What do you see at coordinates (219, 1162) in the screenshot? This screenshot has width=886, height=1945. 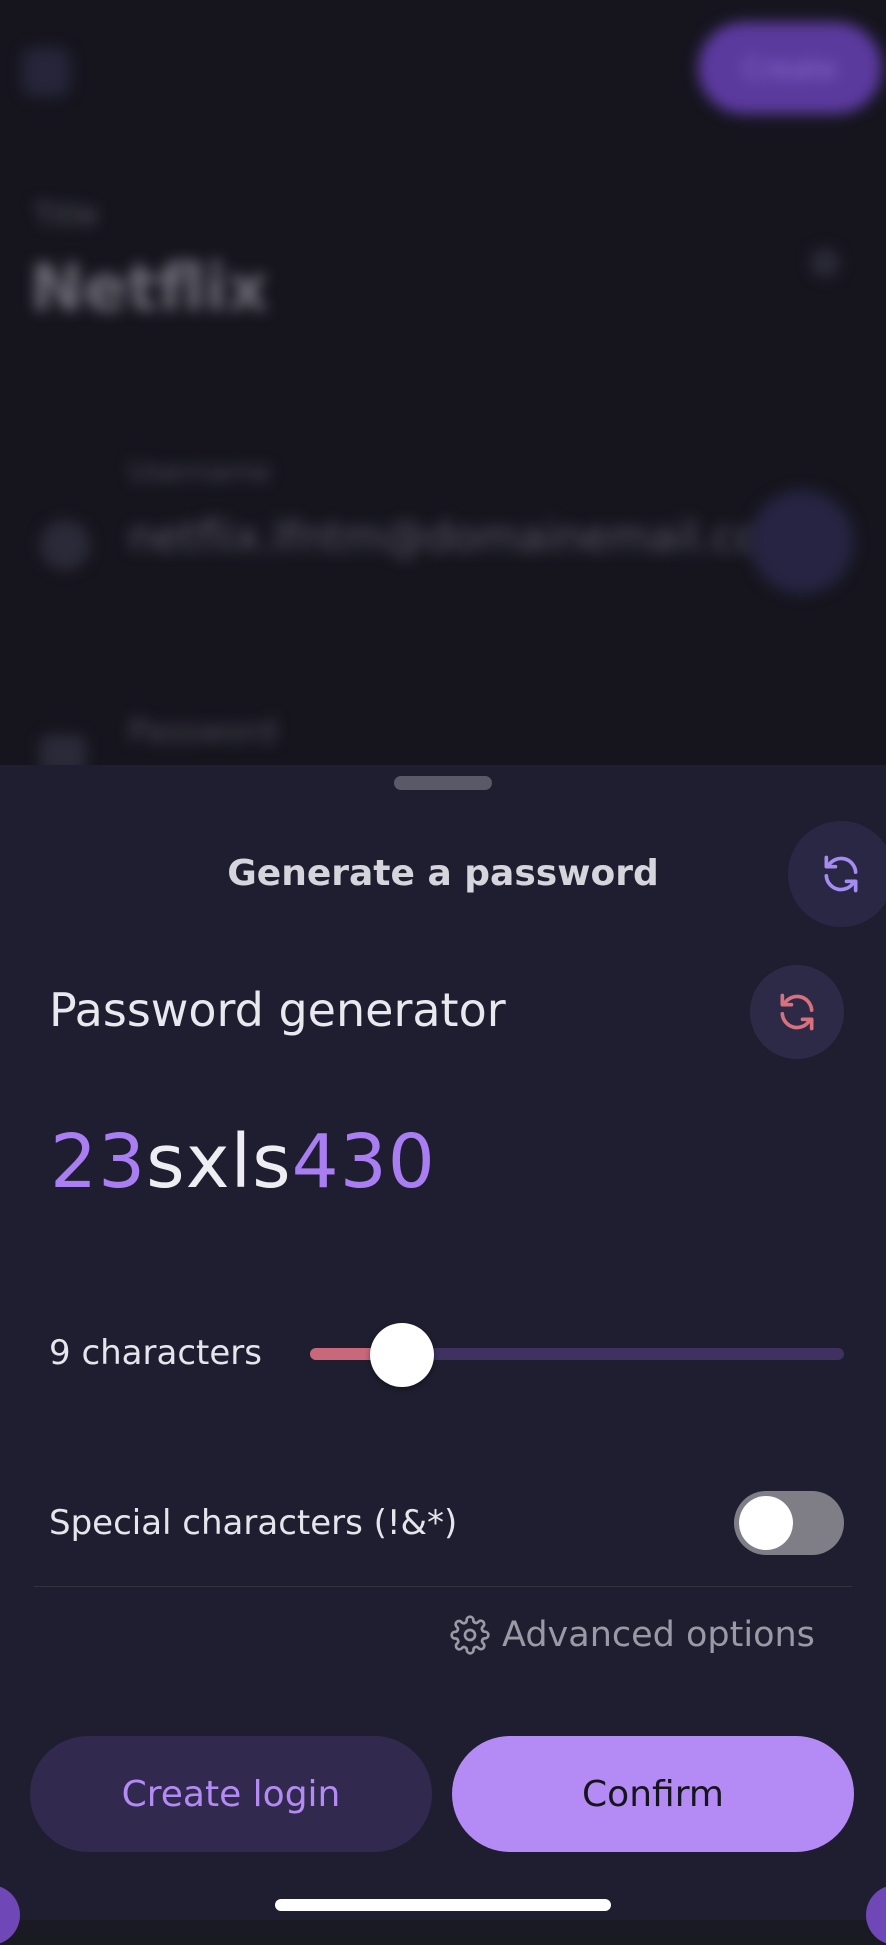 I see `password-segment: sxls` at bounding box center [219, 1162].